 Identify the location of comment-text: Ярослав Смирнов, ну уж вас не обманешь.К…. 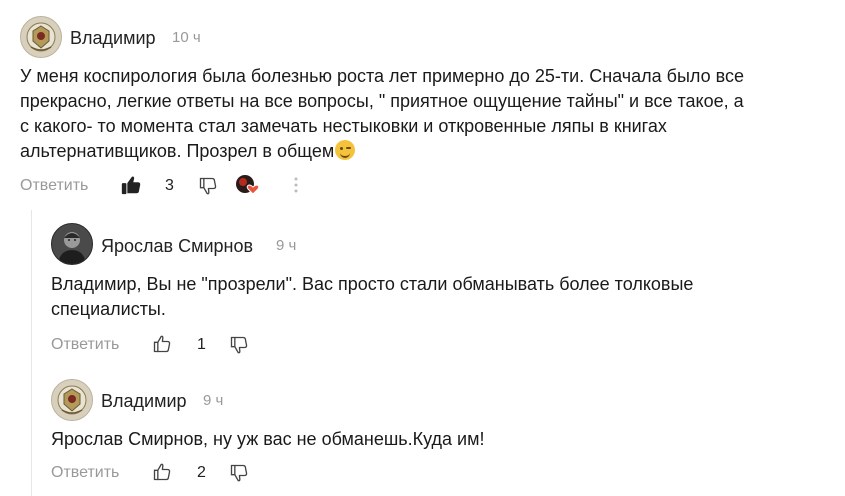
(267, 439).